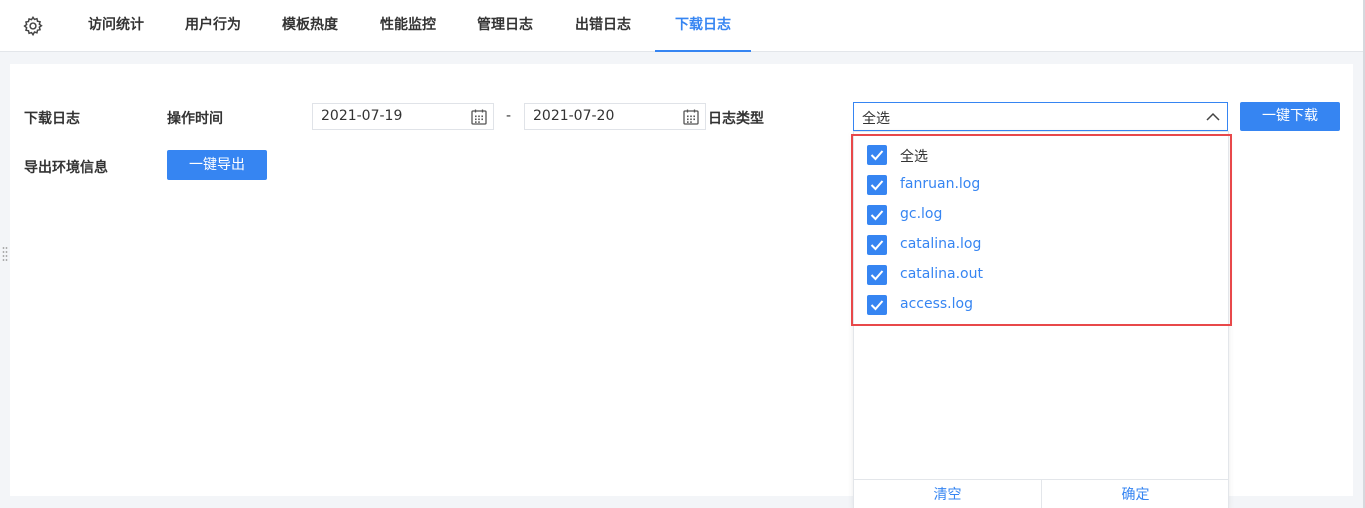 The height and width of the screenshot is (508, 1365). I want to click on one-click-download-button: 一键下载, so click(1290, 116).